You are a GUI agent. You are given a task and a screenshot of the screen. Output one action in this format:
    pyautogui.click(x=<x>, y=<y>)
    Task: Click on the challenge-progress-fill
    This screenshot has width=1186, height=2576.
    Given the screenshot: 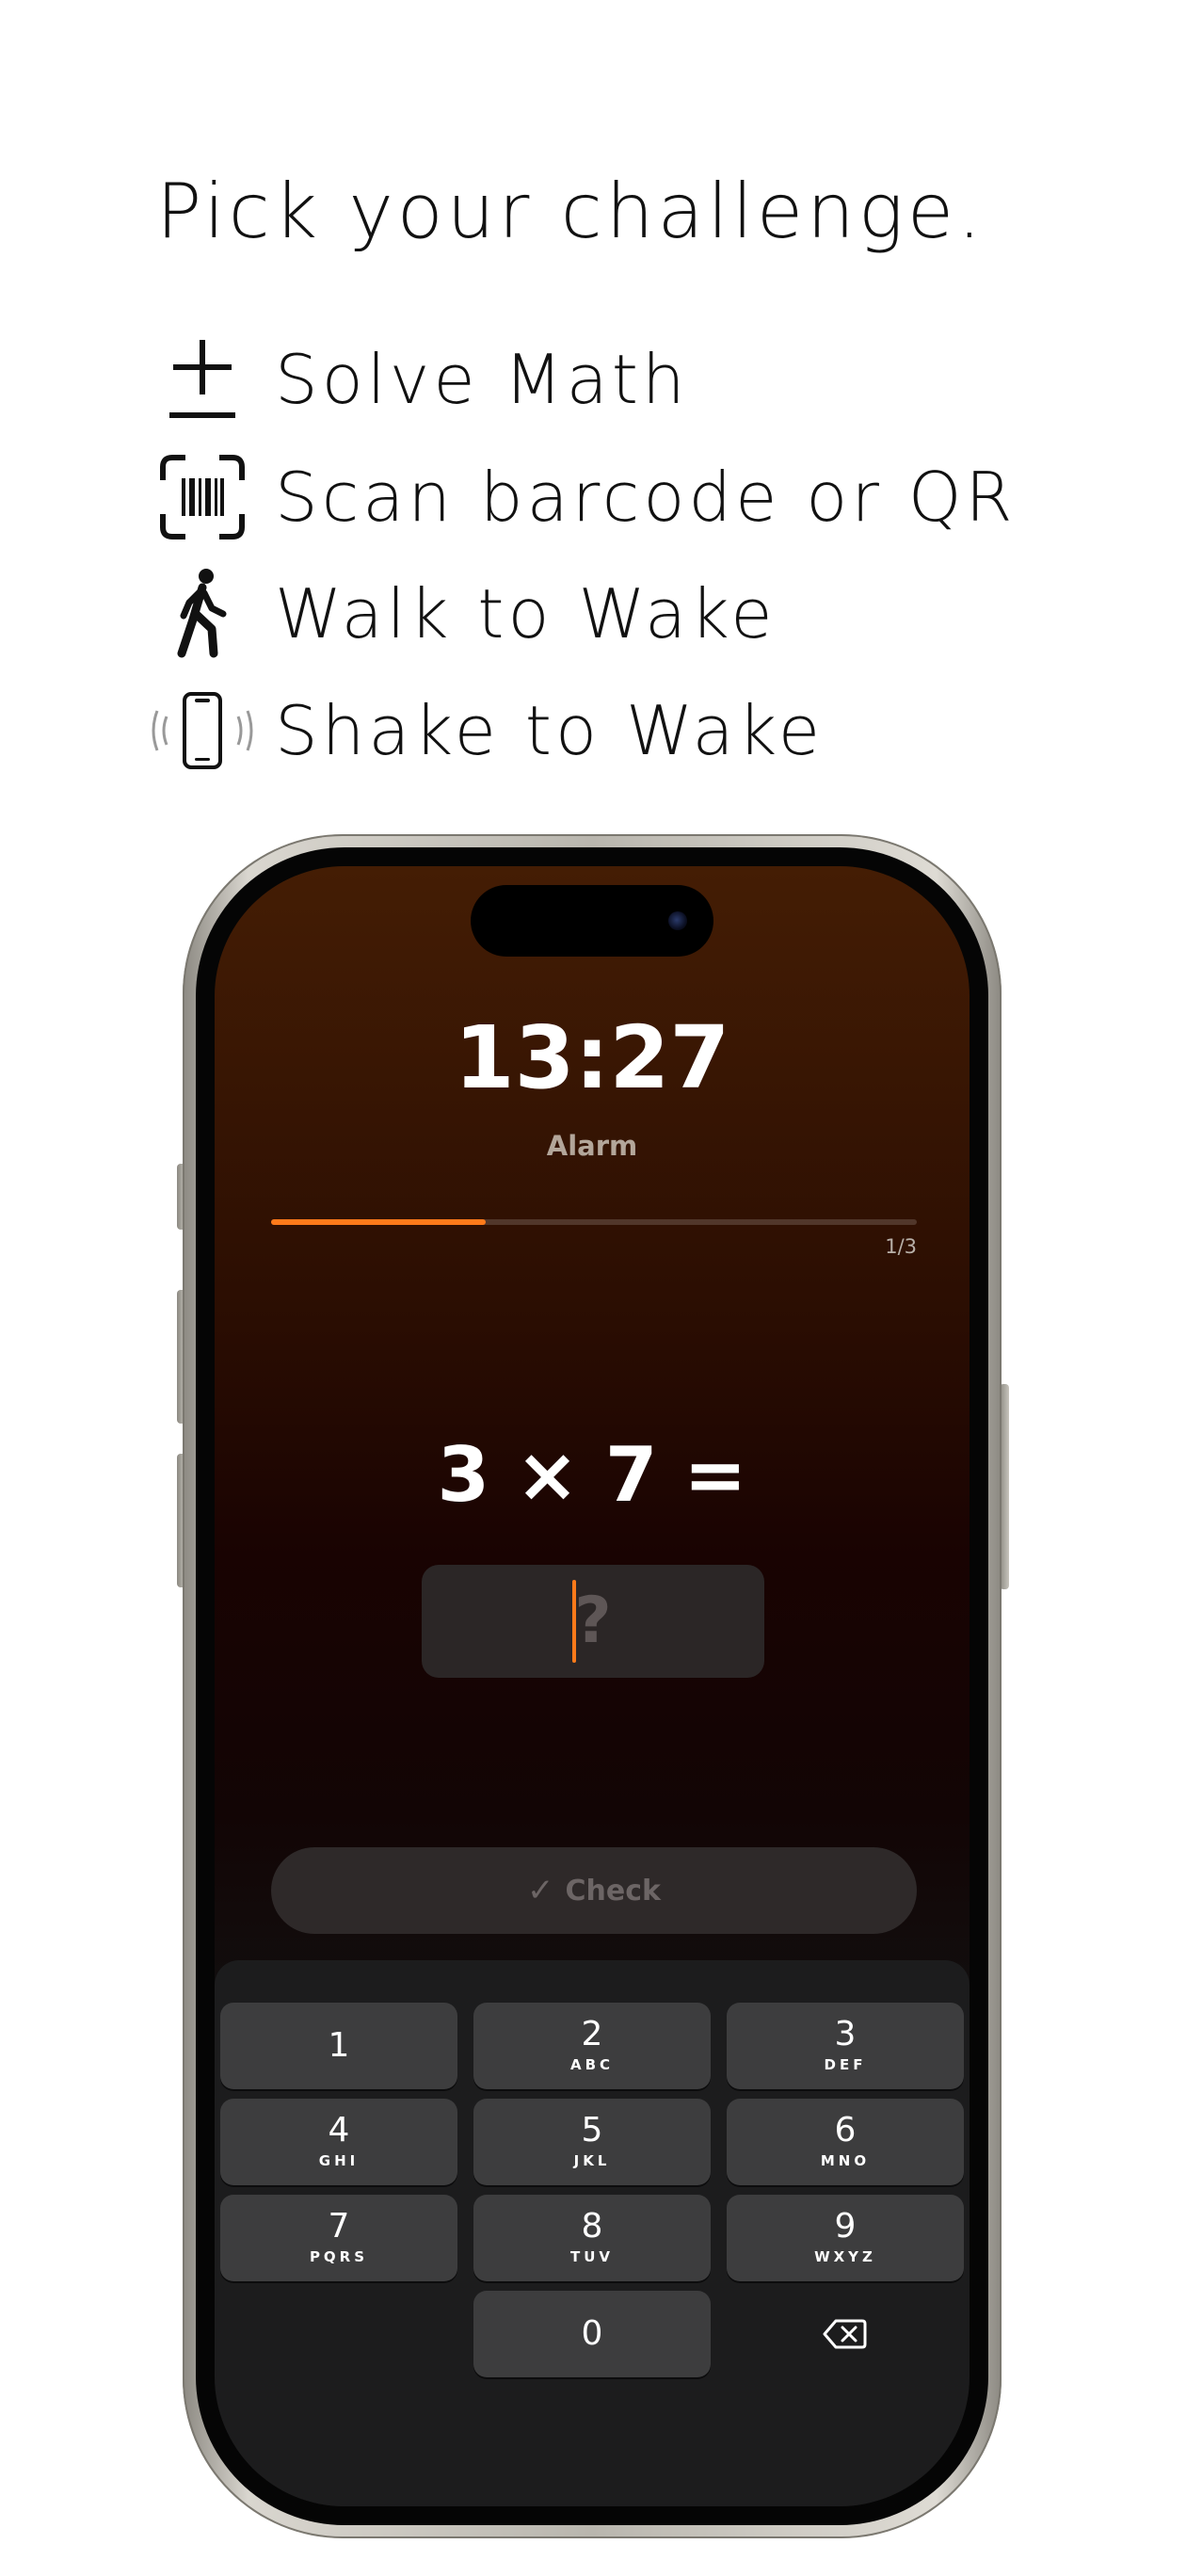 What is the action you would take?
    pyautogui.click(x=379, y=1222)
    